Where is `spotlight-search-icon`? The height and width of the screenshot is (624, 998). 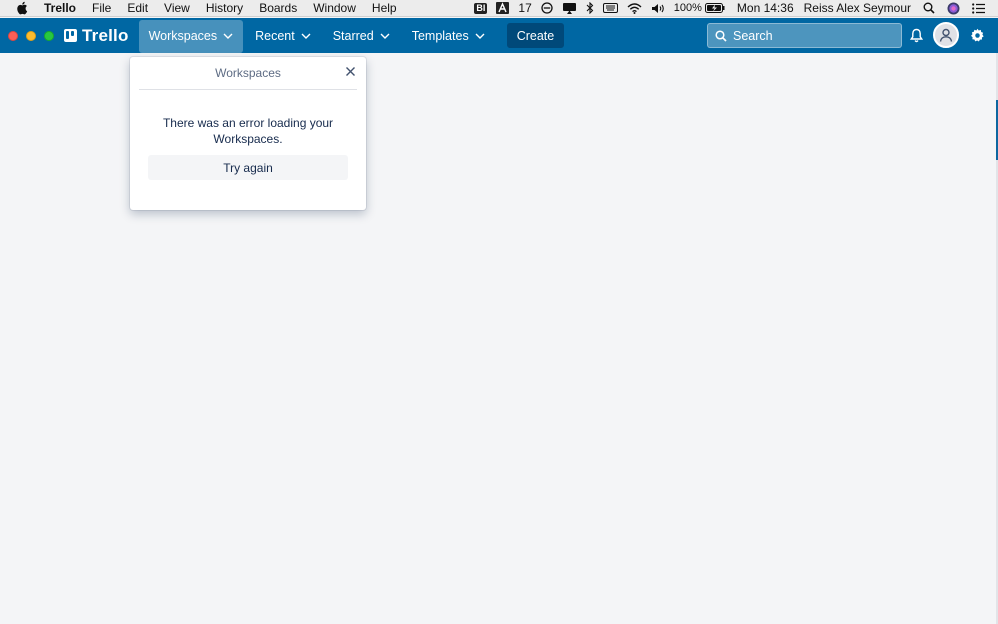
spotlight-search-icon is located at coordinates (929, 8).